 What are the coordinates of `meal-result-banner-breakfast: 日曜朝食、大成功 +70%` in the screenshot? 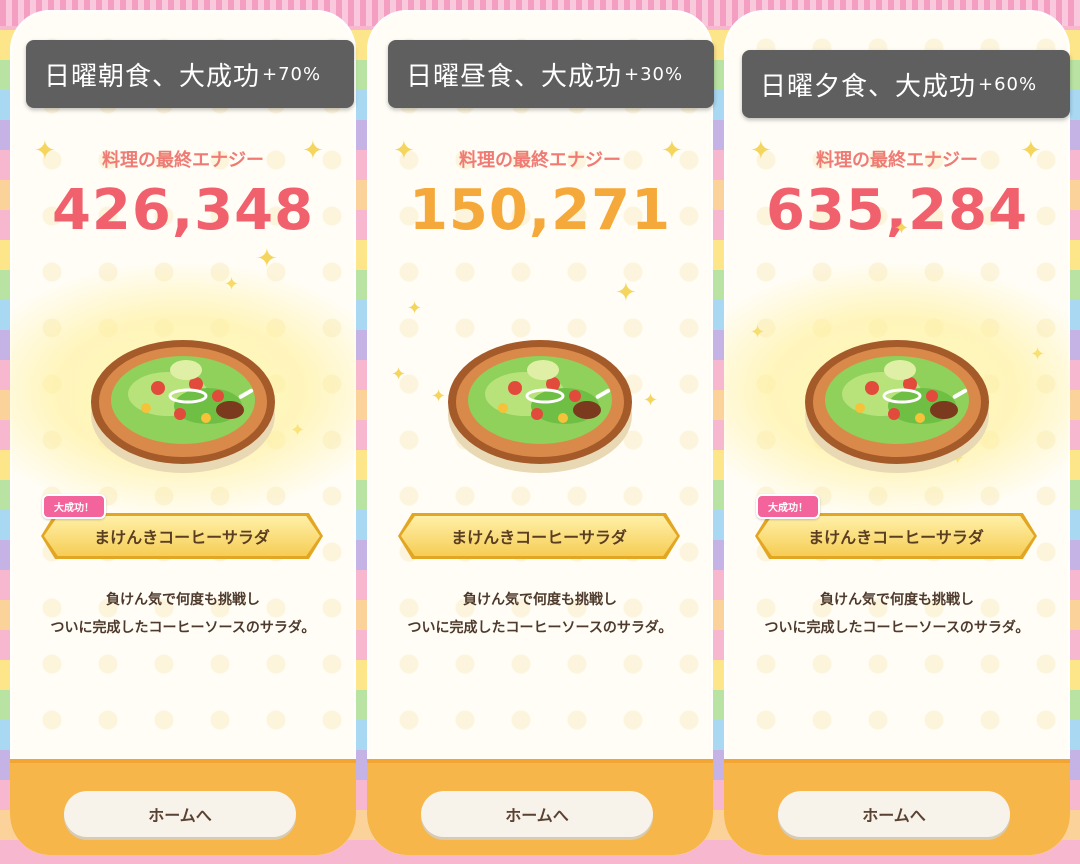 It's located at (190, 74).